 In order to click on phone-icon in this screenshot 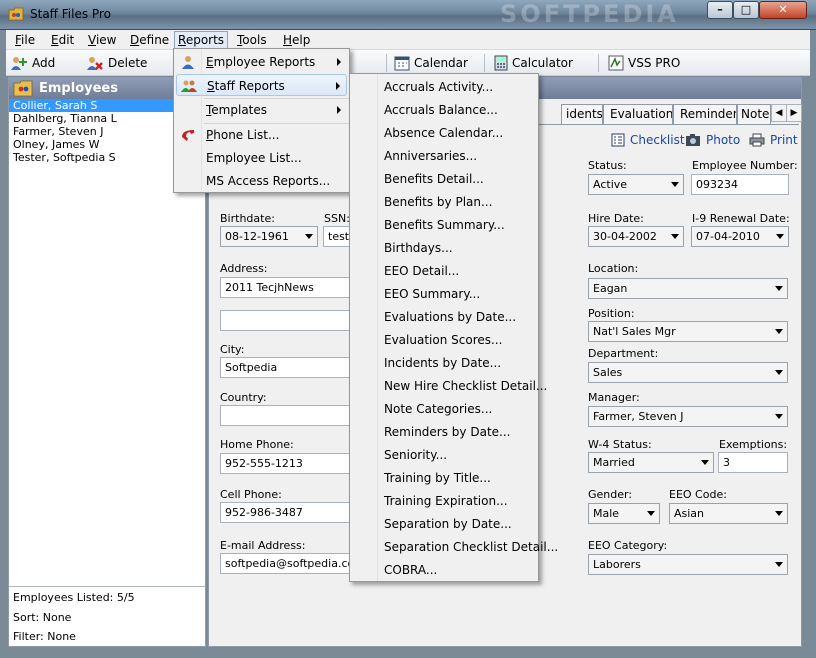, I will do `click(188, 135)`.